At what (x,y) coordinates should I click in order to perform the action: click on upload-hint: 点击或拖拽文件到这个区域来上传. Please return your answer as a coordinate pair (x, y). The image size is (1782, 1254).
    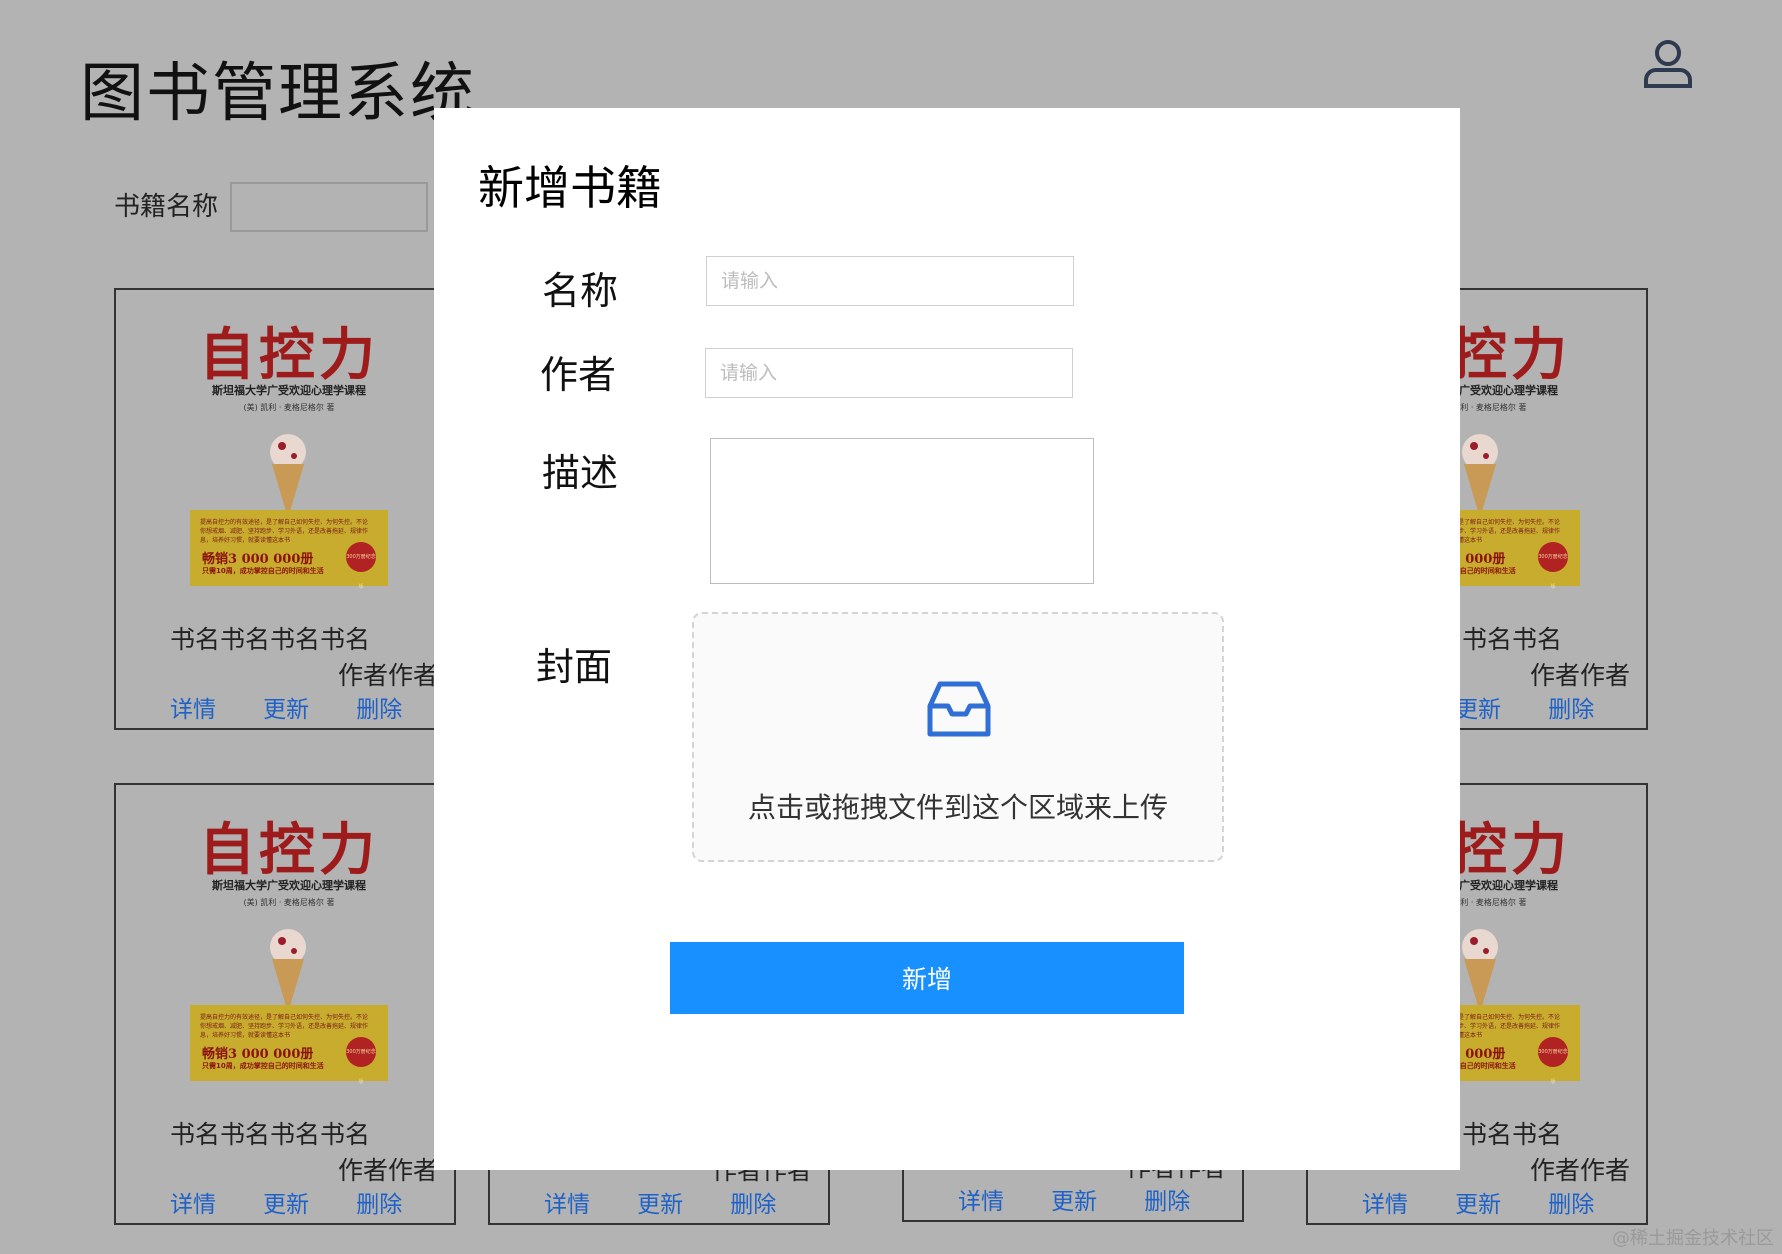
    Looking at the image, I should click on (957, 807).